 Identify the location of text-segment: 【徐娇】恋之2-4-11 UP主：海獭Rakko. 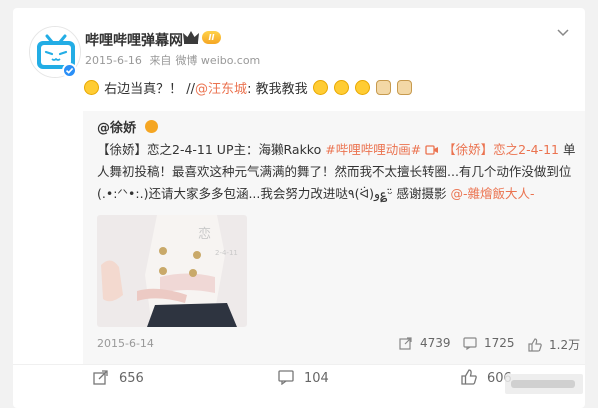
(211, 149).